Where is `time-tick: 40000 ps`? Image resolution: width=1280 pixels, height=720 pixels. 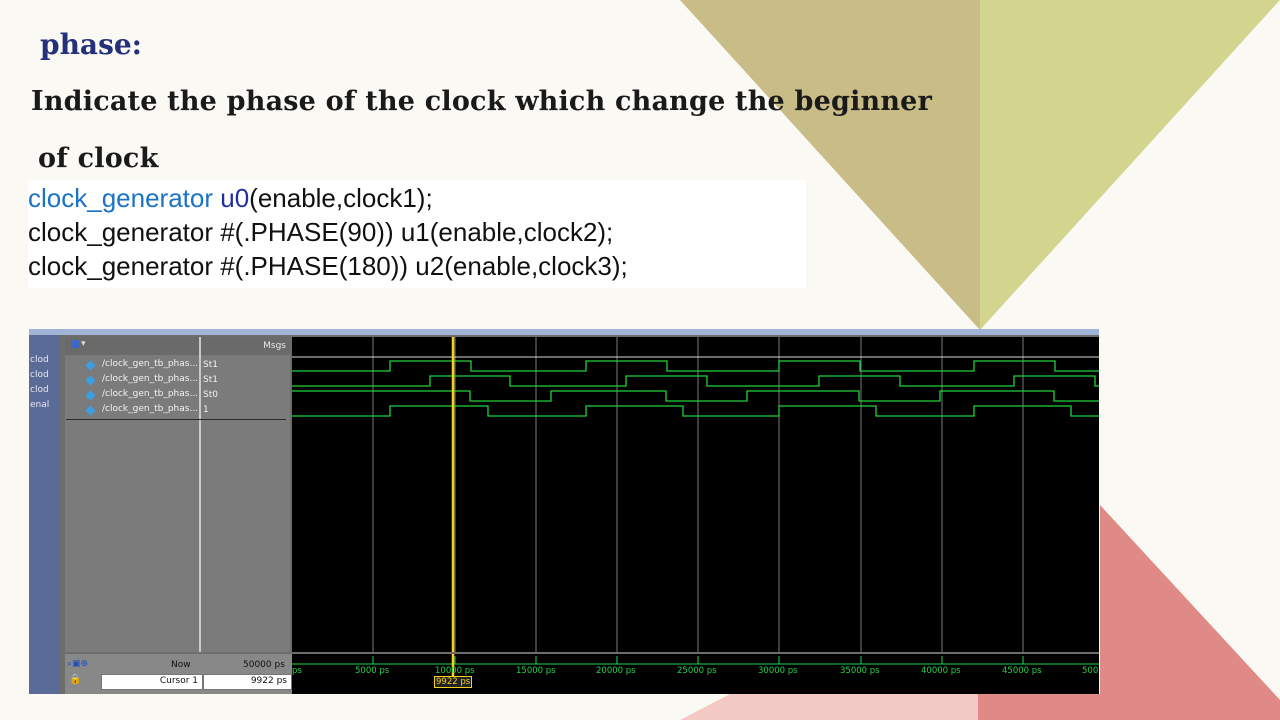 time-tick: 40000 ps is located at coordinates (941, 671).